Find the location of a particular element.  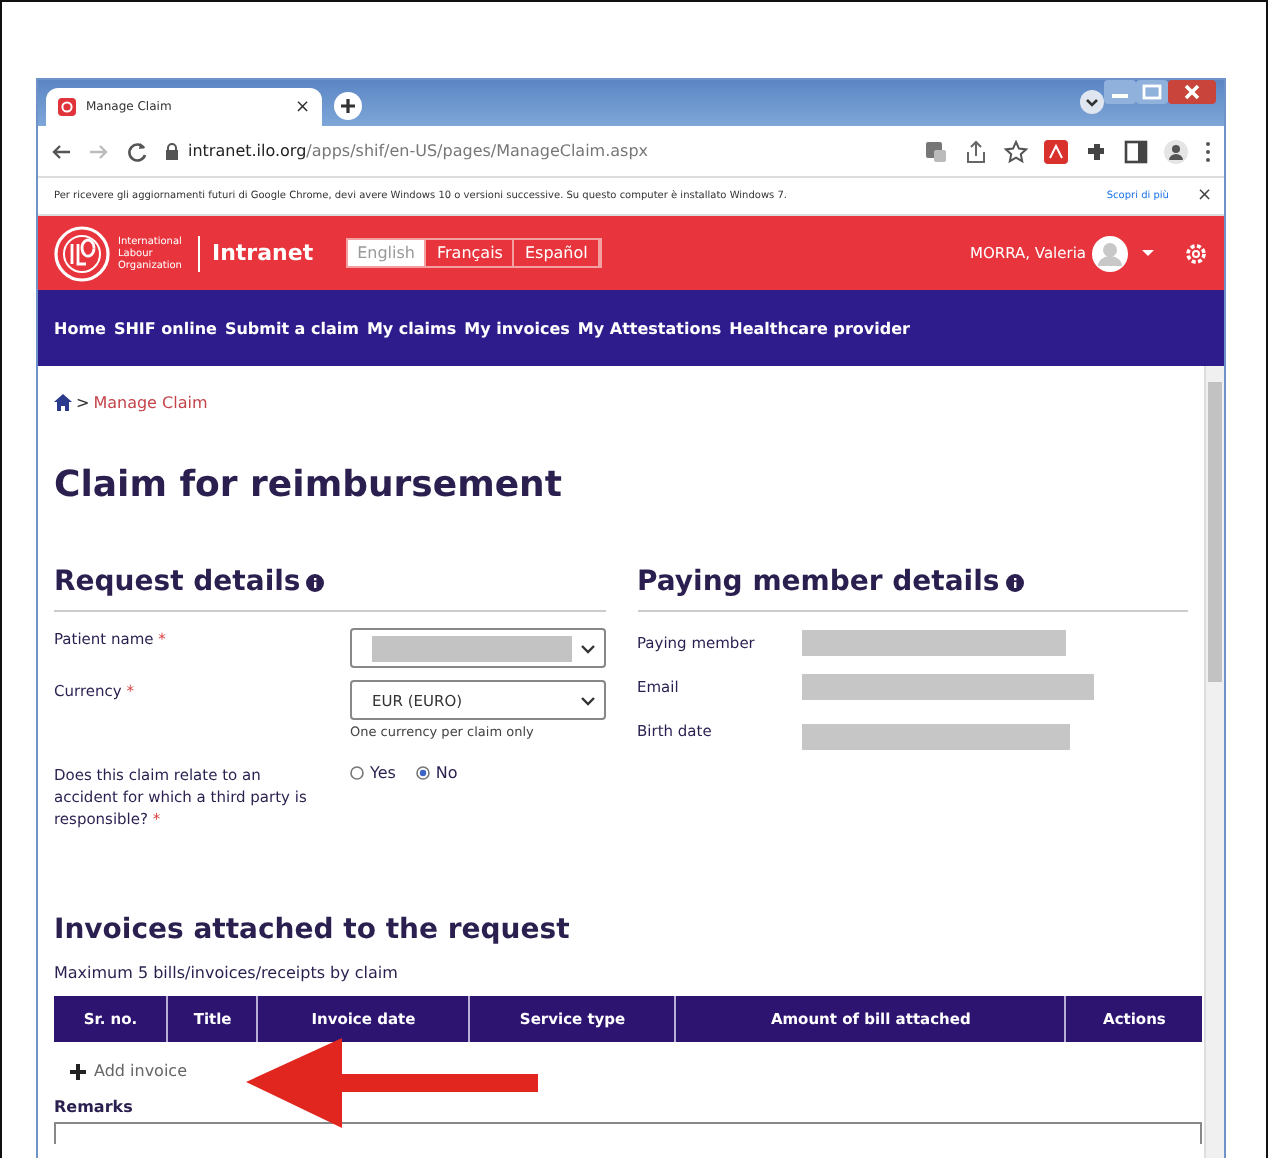

invoice-limit-note: Maximum 5 bills/invoices/receipts by claim is located at coordinates (227, 973).